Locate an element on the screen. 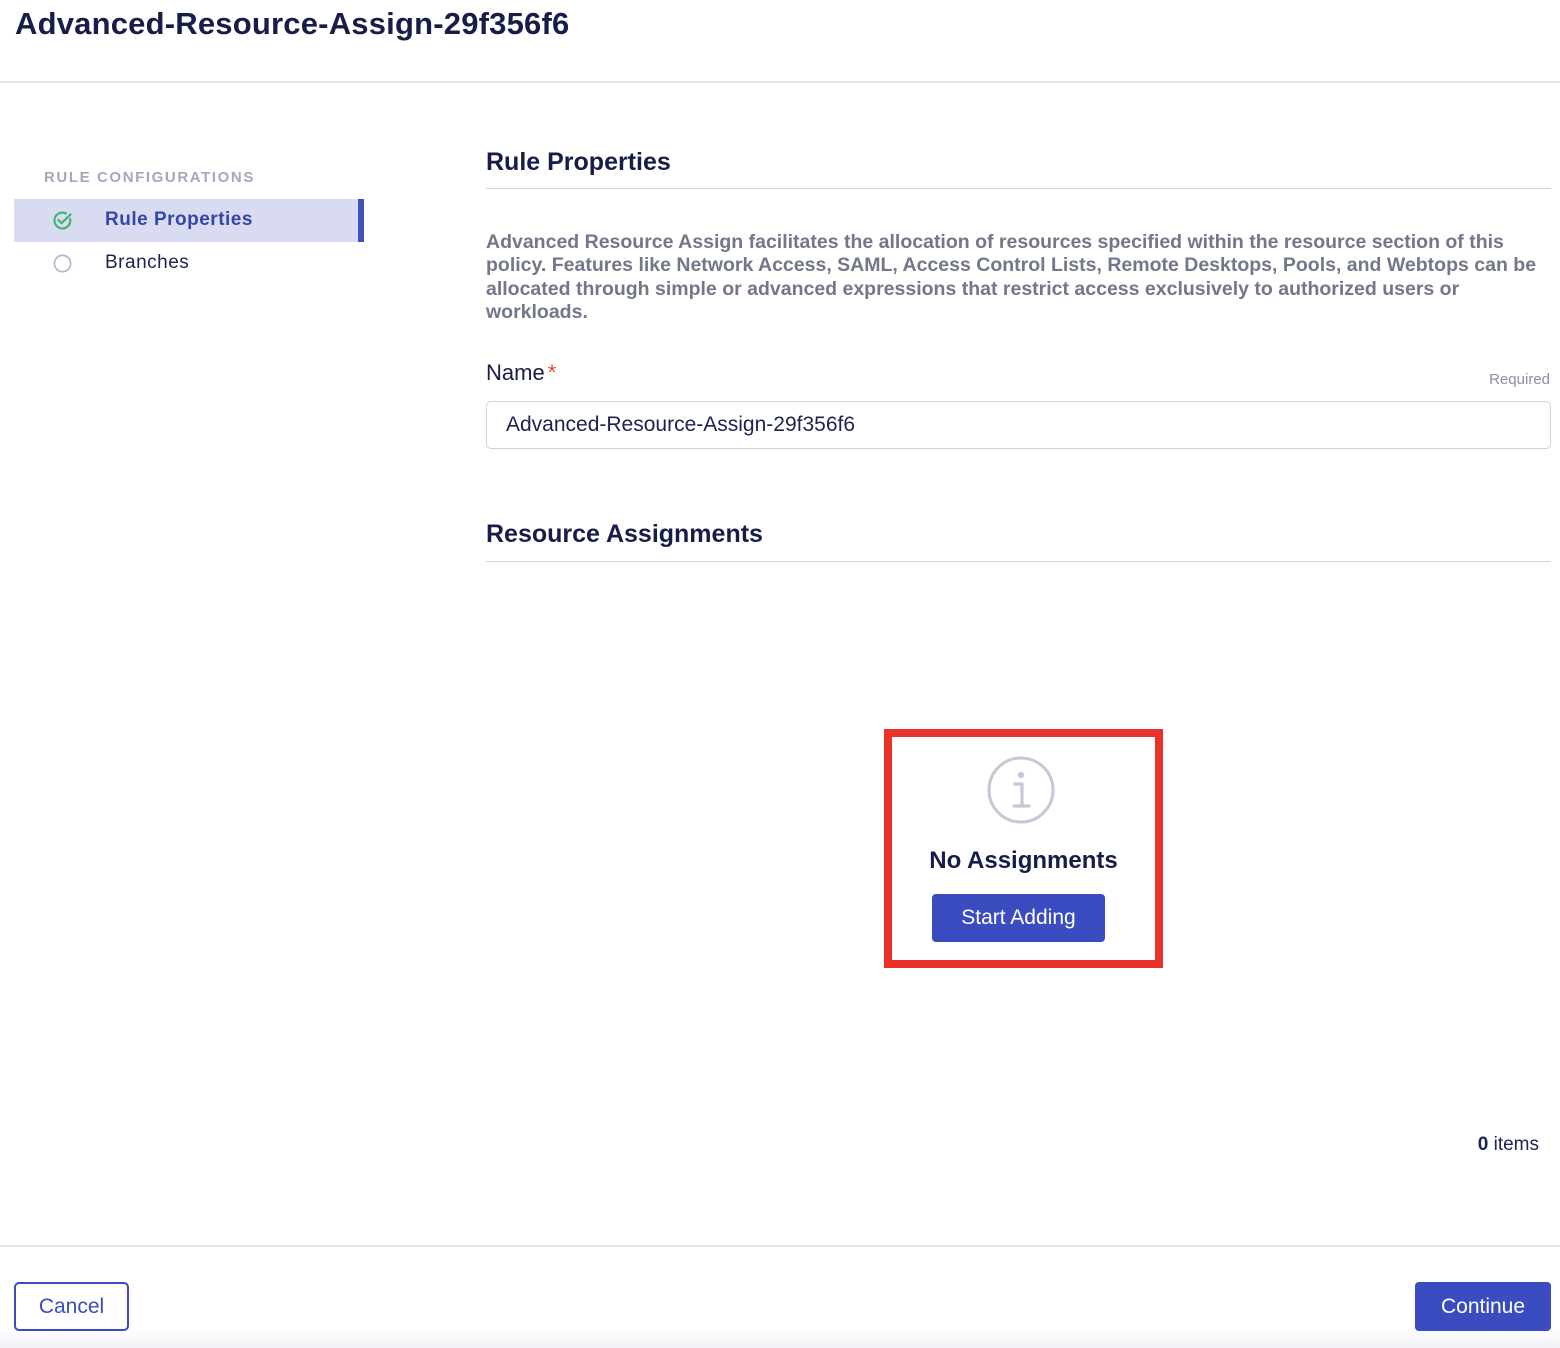 The image size is (1560, 1348). empty-assignments-panel: No Assignments Start Adding is located at coordinates (1023, 848).